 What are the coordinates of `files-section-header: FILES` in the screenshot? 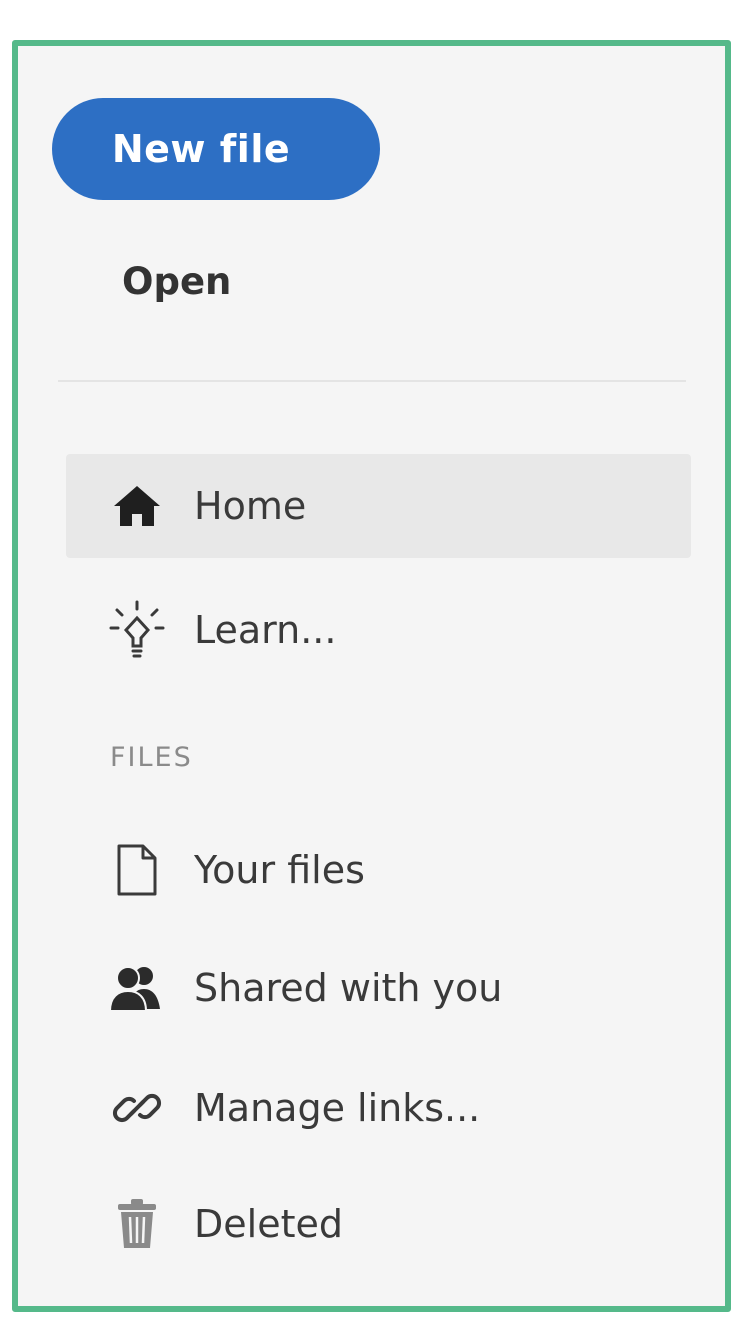 It's located at (151, 757).